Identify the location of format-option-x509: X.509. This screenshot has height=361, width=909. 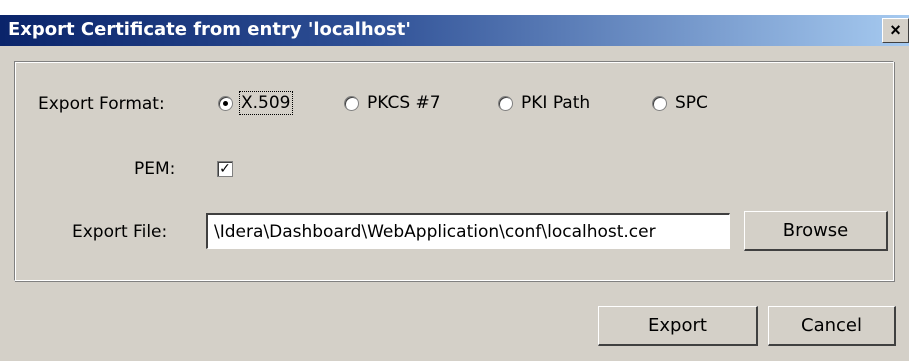
(255, 103).